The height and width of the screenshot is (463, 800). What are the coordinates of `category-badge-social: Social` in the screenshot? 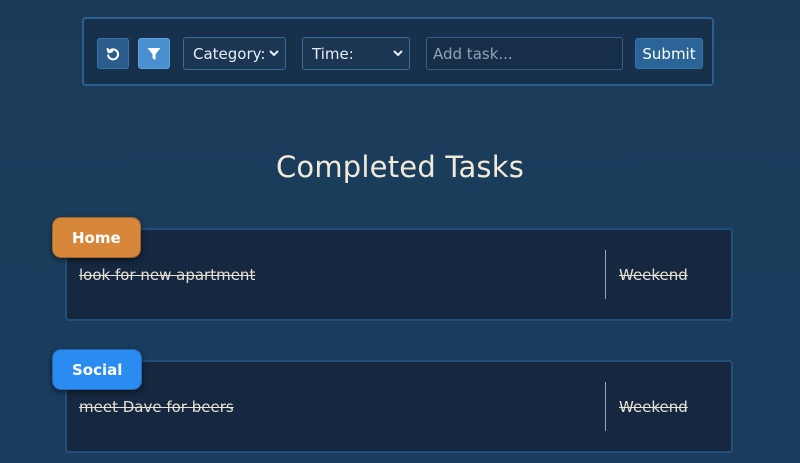 It's located at (97, 369).